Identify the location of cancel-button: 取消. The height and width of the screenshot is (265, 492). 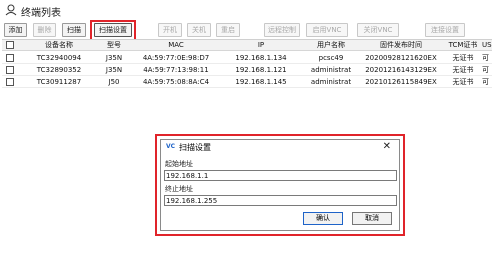
(372, 218).